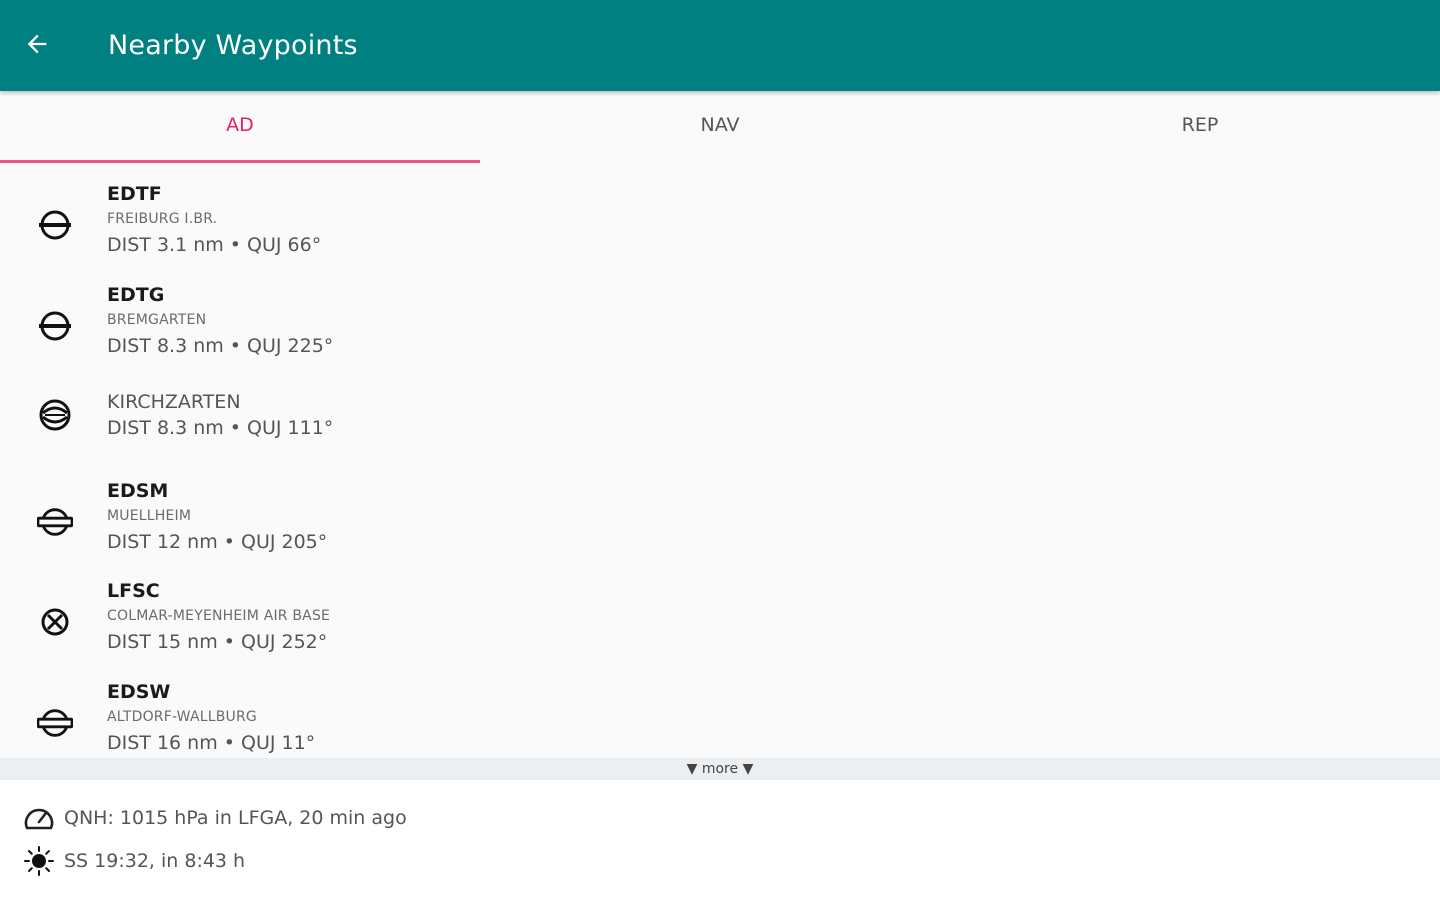 The width and height of the screenshot is (1440, 900). Describe the element at coordinates (720, 321) in the screenshot. I see `waypoint-row: EDTG BREMGARTEN DIST 8.3 nm • QUJ 225°` at that location.